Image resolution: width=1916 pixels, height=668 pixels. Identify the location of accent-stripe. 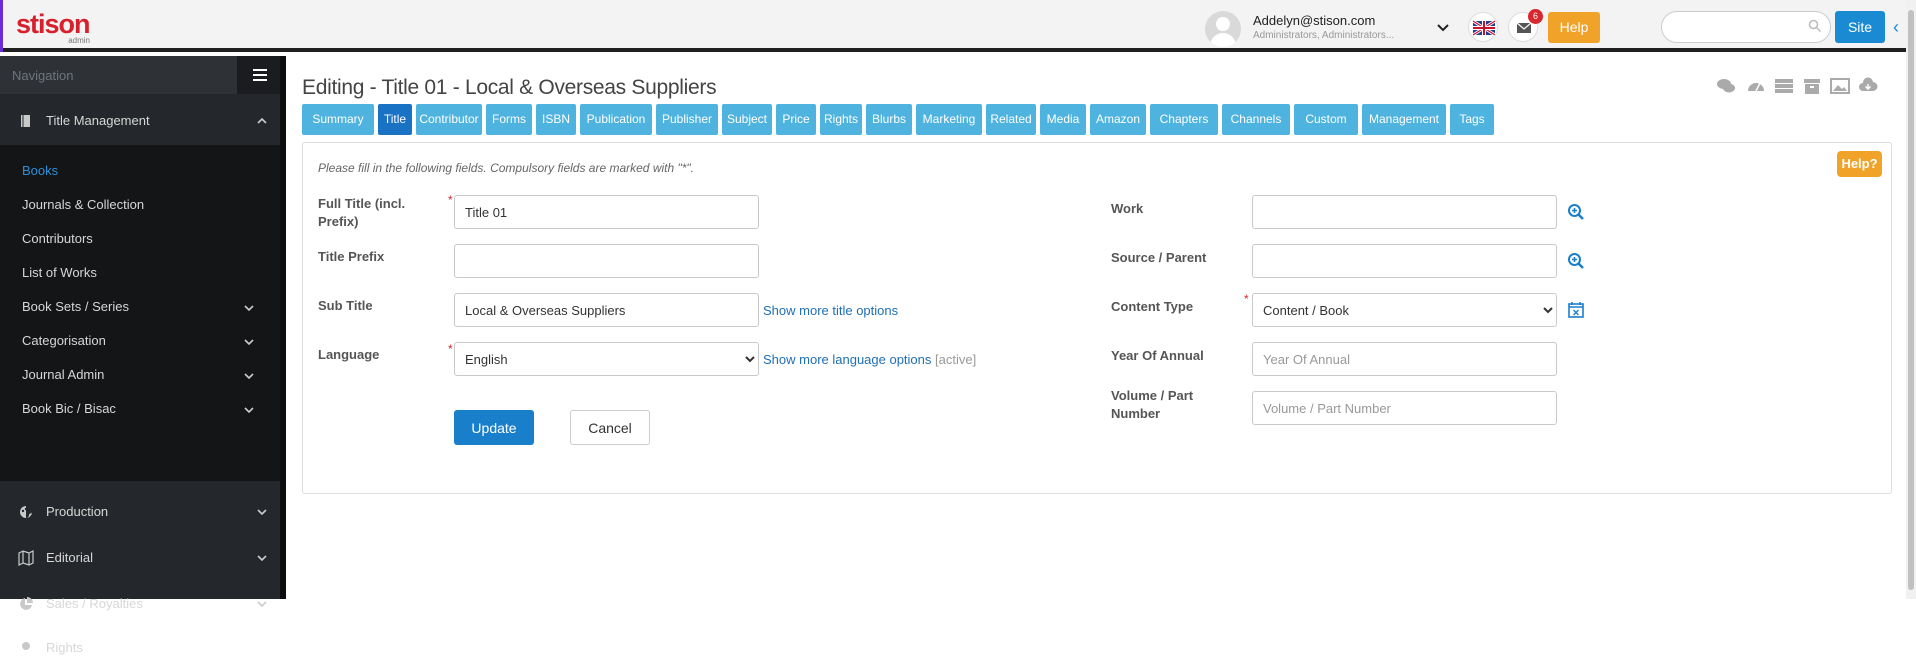
(1, 26).